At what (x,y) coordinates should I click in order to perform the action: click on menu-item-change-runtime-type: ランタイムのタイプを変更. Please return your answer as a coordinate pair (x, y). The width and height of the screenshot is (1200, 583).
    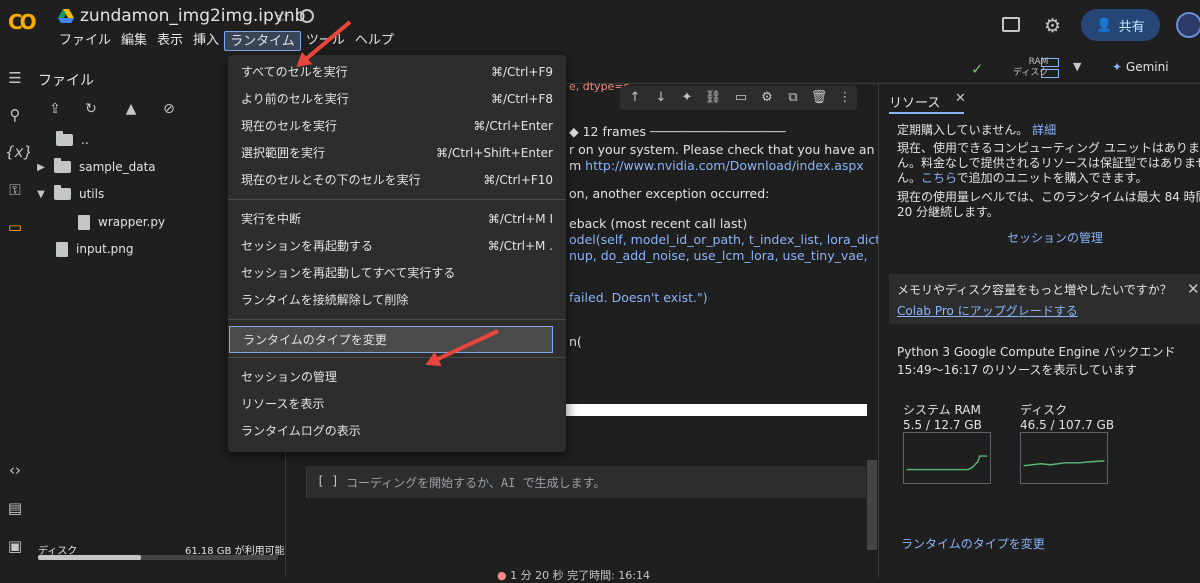
    Looking at the image, I should click on (391, 339).